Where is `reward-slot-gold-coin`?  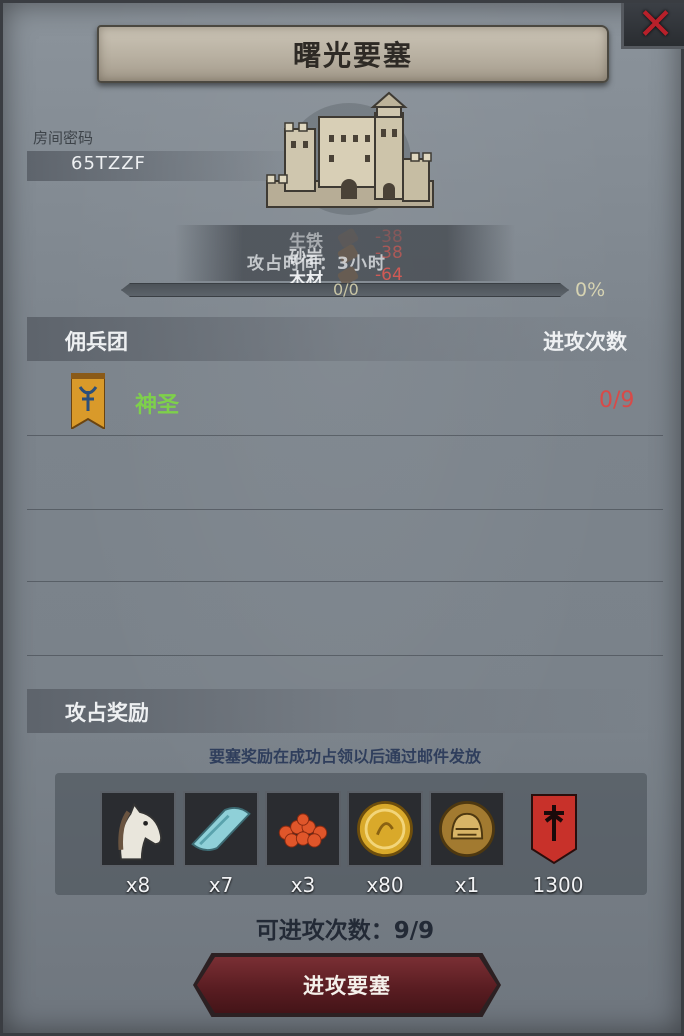
reward-slot-gold-coin is located at coordinates (385, 829).